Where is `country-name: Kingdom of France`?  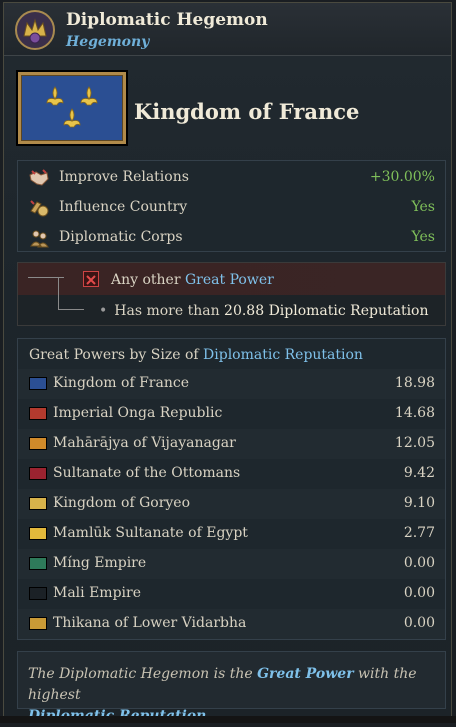
country-name: Kingdom of France is located at coordinates (246, 111).